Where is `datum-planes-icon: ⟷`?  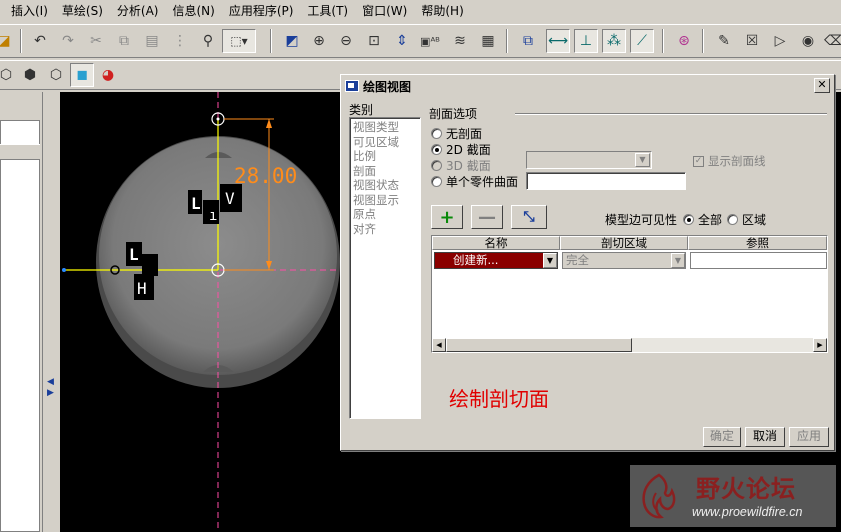
datum-planes-icon: ⟷ is located at coordinates (558, 41).